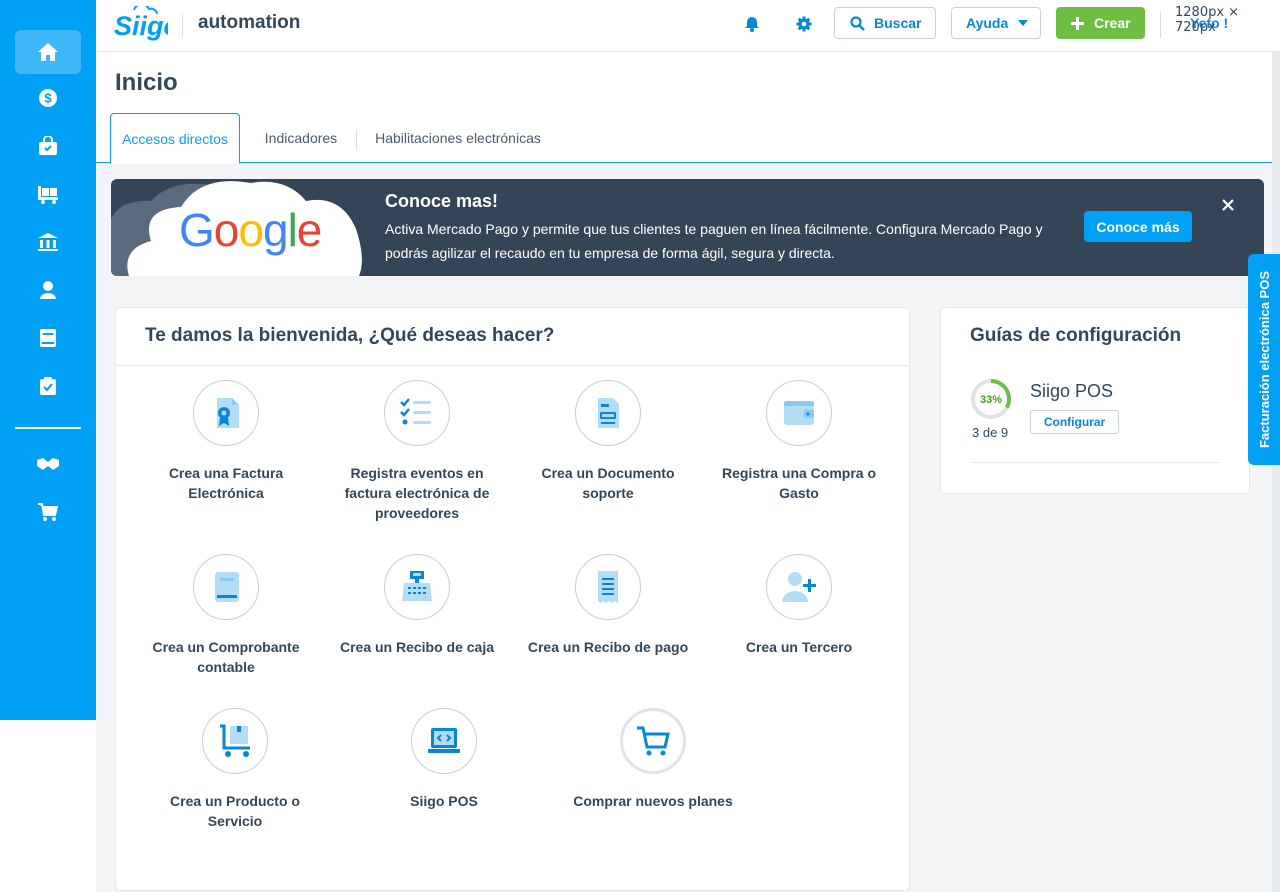 The width and height of the screenshot is (1280, 892). I want to click on action-create-product: Crea un Producto o Servicio, so click(235, 769).